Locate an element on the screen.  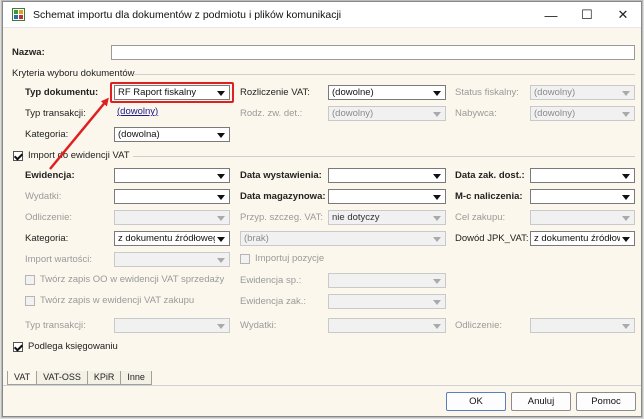
tab-bar: VAT VAT-OSS KPiR Inne is located at coordinates (79, 378).